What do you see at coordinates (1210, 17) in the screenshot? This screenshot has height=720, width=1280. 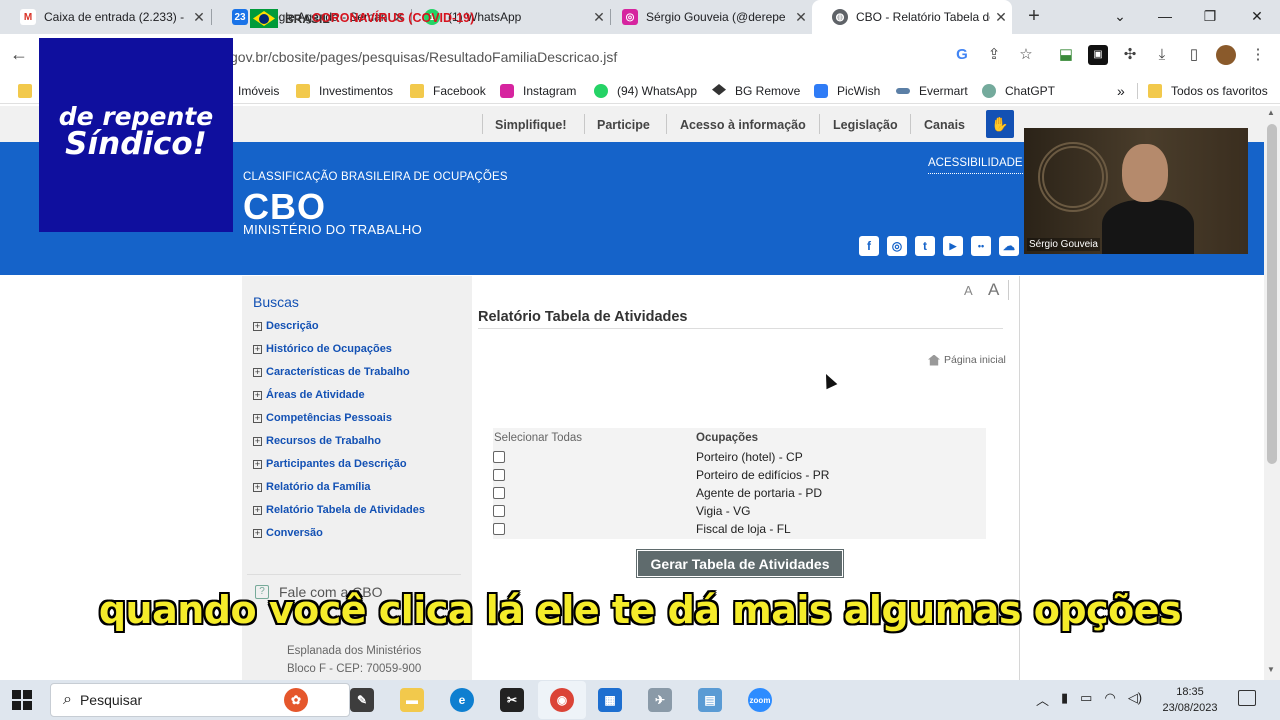 I see `maximize-button: ❐` at bounding box center [1210, 17].